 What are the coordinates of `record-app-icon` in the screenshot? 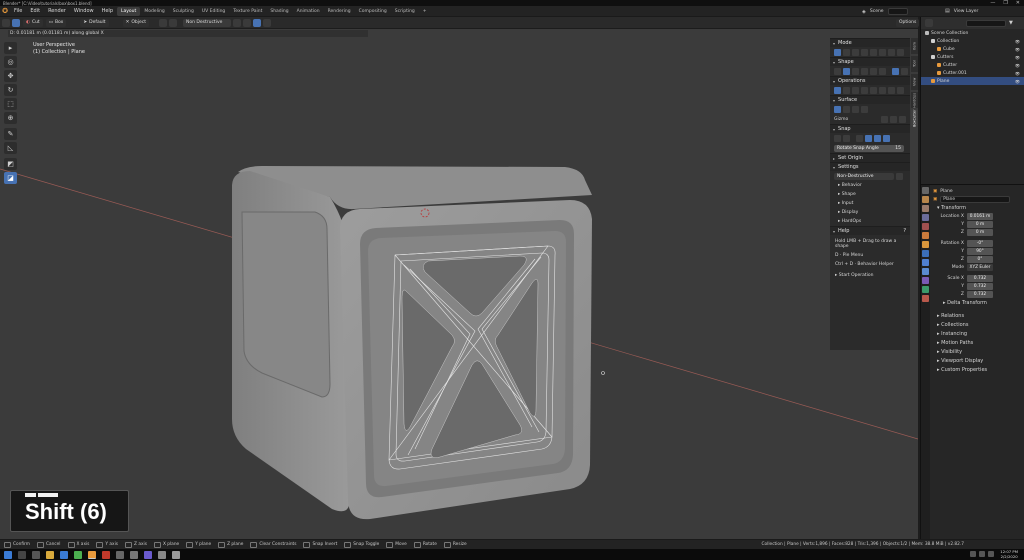 It's located at (106, 554).